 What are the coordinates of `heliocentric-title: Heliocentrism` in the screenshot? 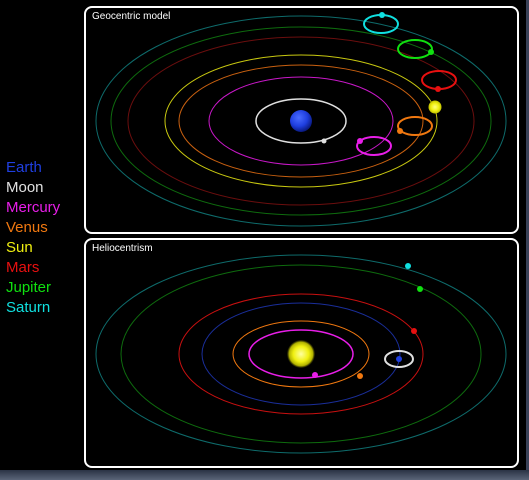 It's located at (122, 248).